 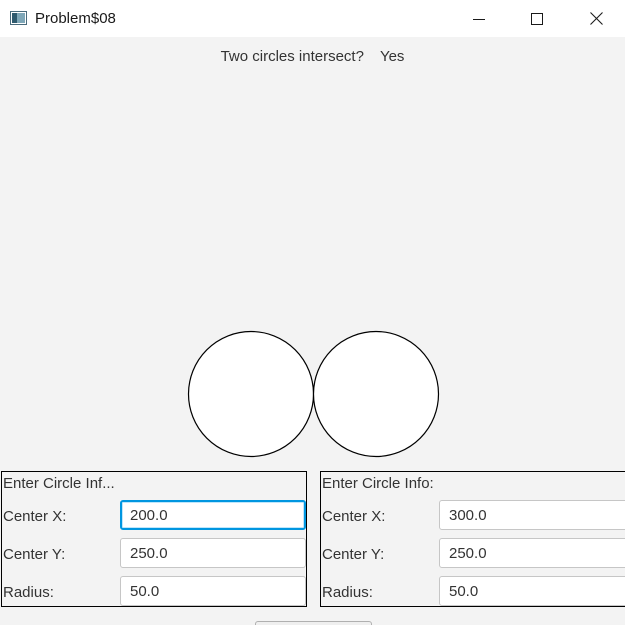 I want to click on maximize-button, so click(x=537, y=18).